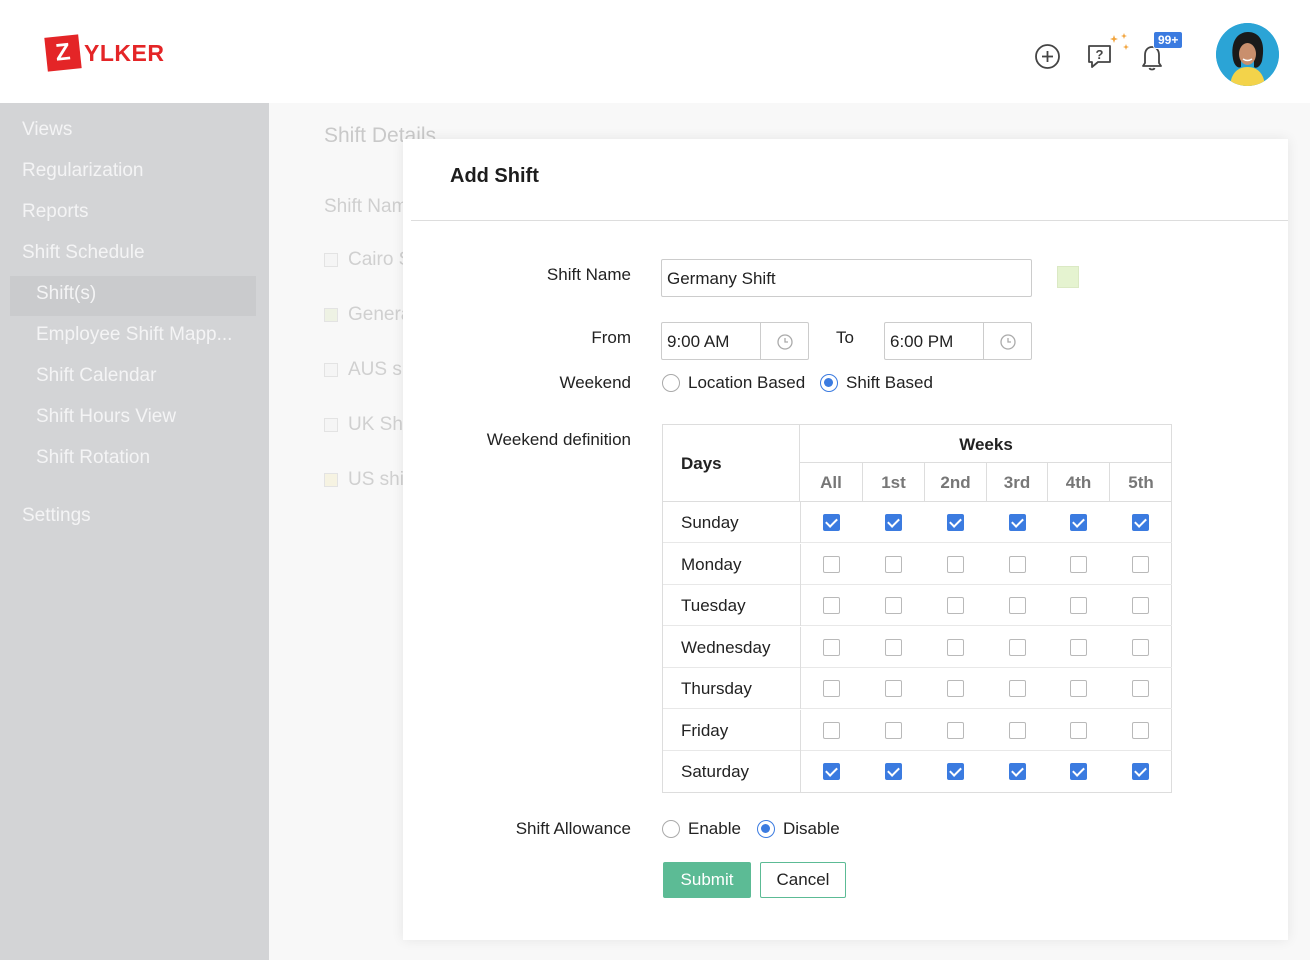 The width and height of the screenshot is (1310, 960). Describe the element at coordinates (588, 274) in the screenshot. I see `shift-name-label: Shift Name` at that location.